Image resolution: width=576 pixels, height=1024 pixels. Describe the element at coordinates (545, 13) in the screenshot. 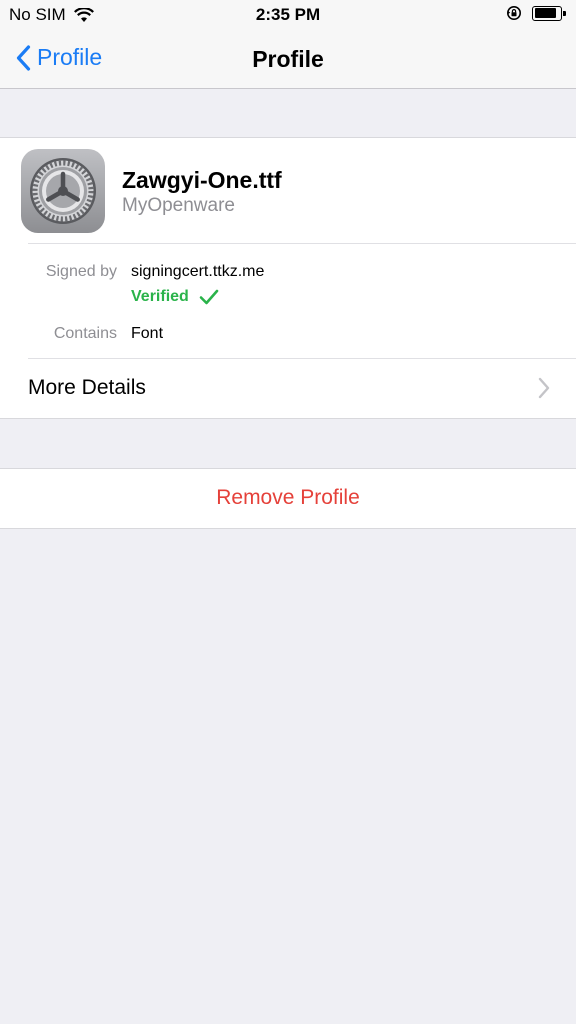

I see `battery-fill` at that location.